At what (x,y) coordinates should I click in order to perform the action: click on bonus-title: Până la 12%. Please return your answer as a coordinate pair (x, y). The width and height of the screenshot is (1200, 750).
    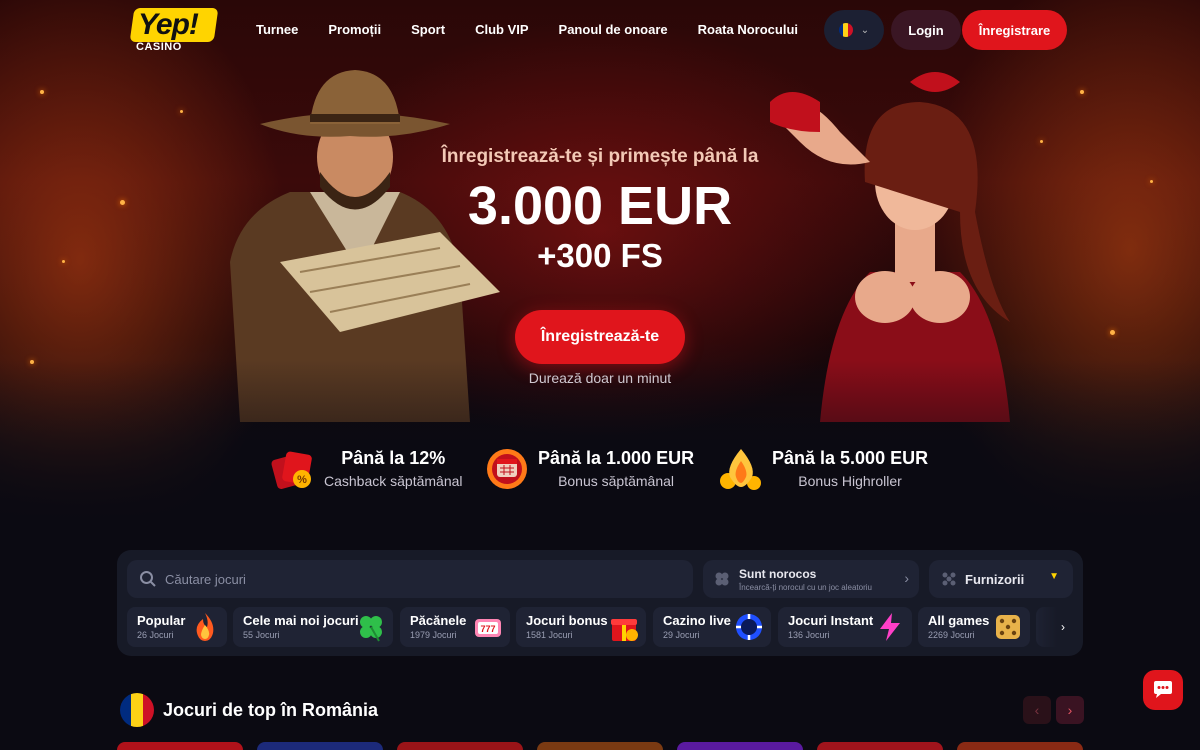
    Looking at the image, I should click on (393, 457).